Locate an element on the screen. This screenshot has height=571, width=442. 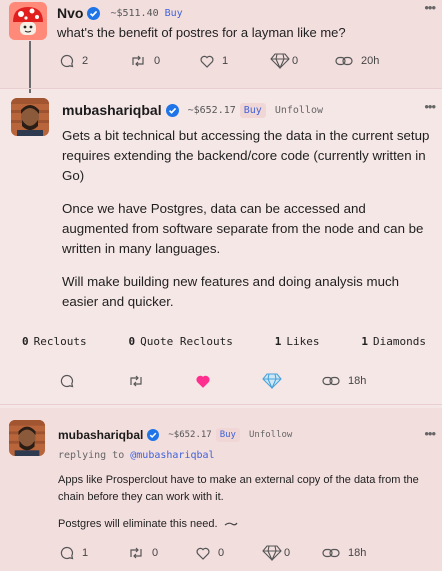
like-button is located at coordinates (229, 381).